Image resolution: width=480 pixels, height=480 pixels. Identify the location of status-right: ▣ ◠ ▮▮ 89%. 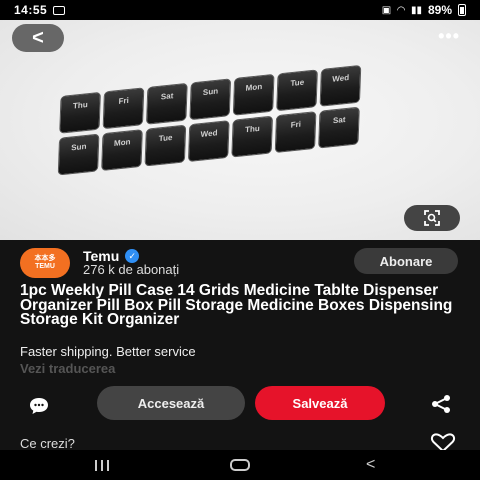
(424, 10).